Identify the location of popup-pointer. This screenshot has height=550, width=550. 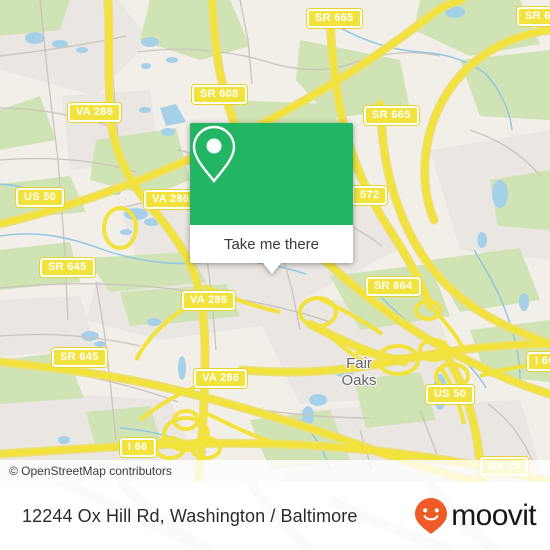
(271, 268).